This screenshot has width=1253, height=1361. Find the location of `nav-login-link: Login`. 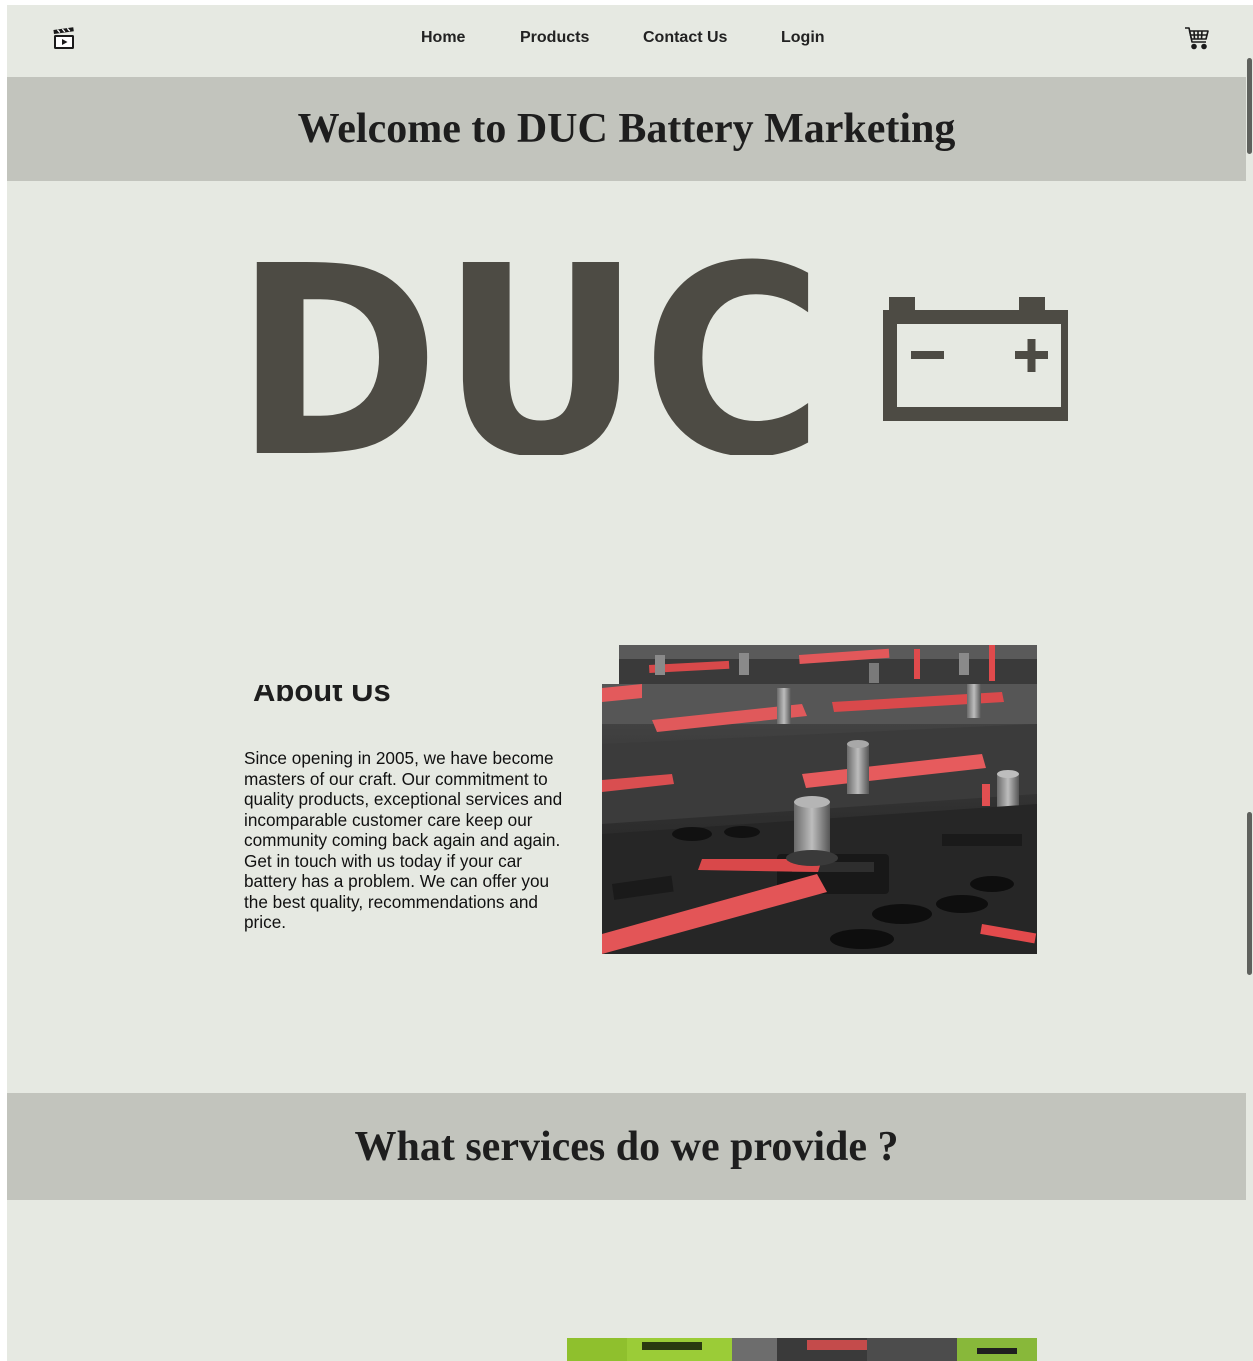

nav-login-link: Login is located at coordinates (803, 38).